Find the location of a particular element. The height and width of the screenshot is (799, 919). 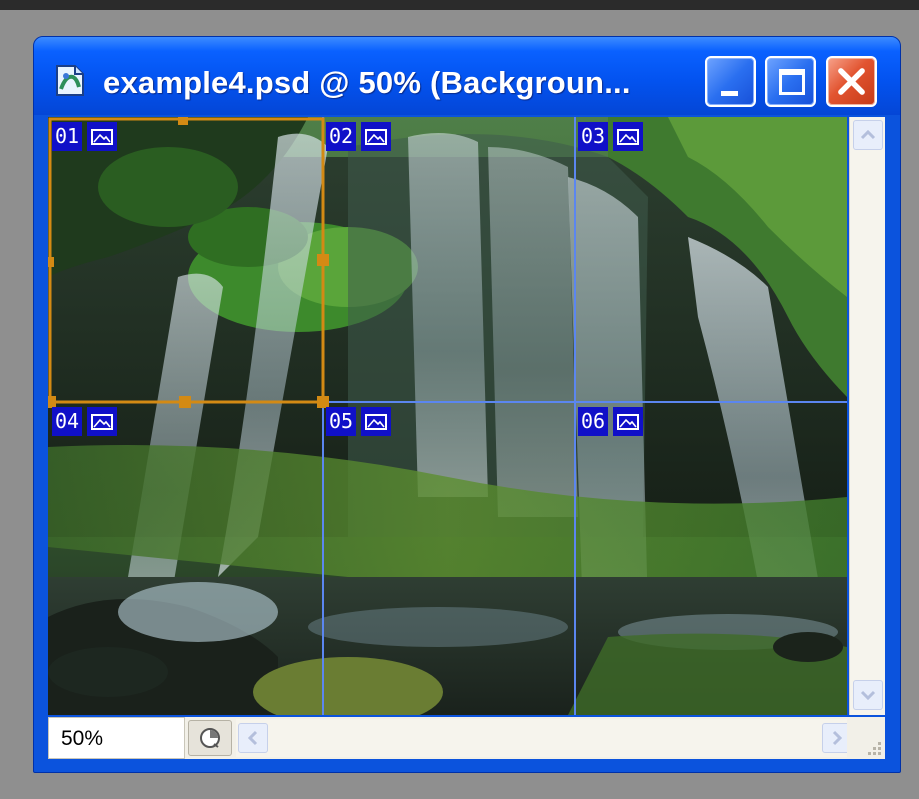

scroll-left-button is located at coordinates (253, 738).